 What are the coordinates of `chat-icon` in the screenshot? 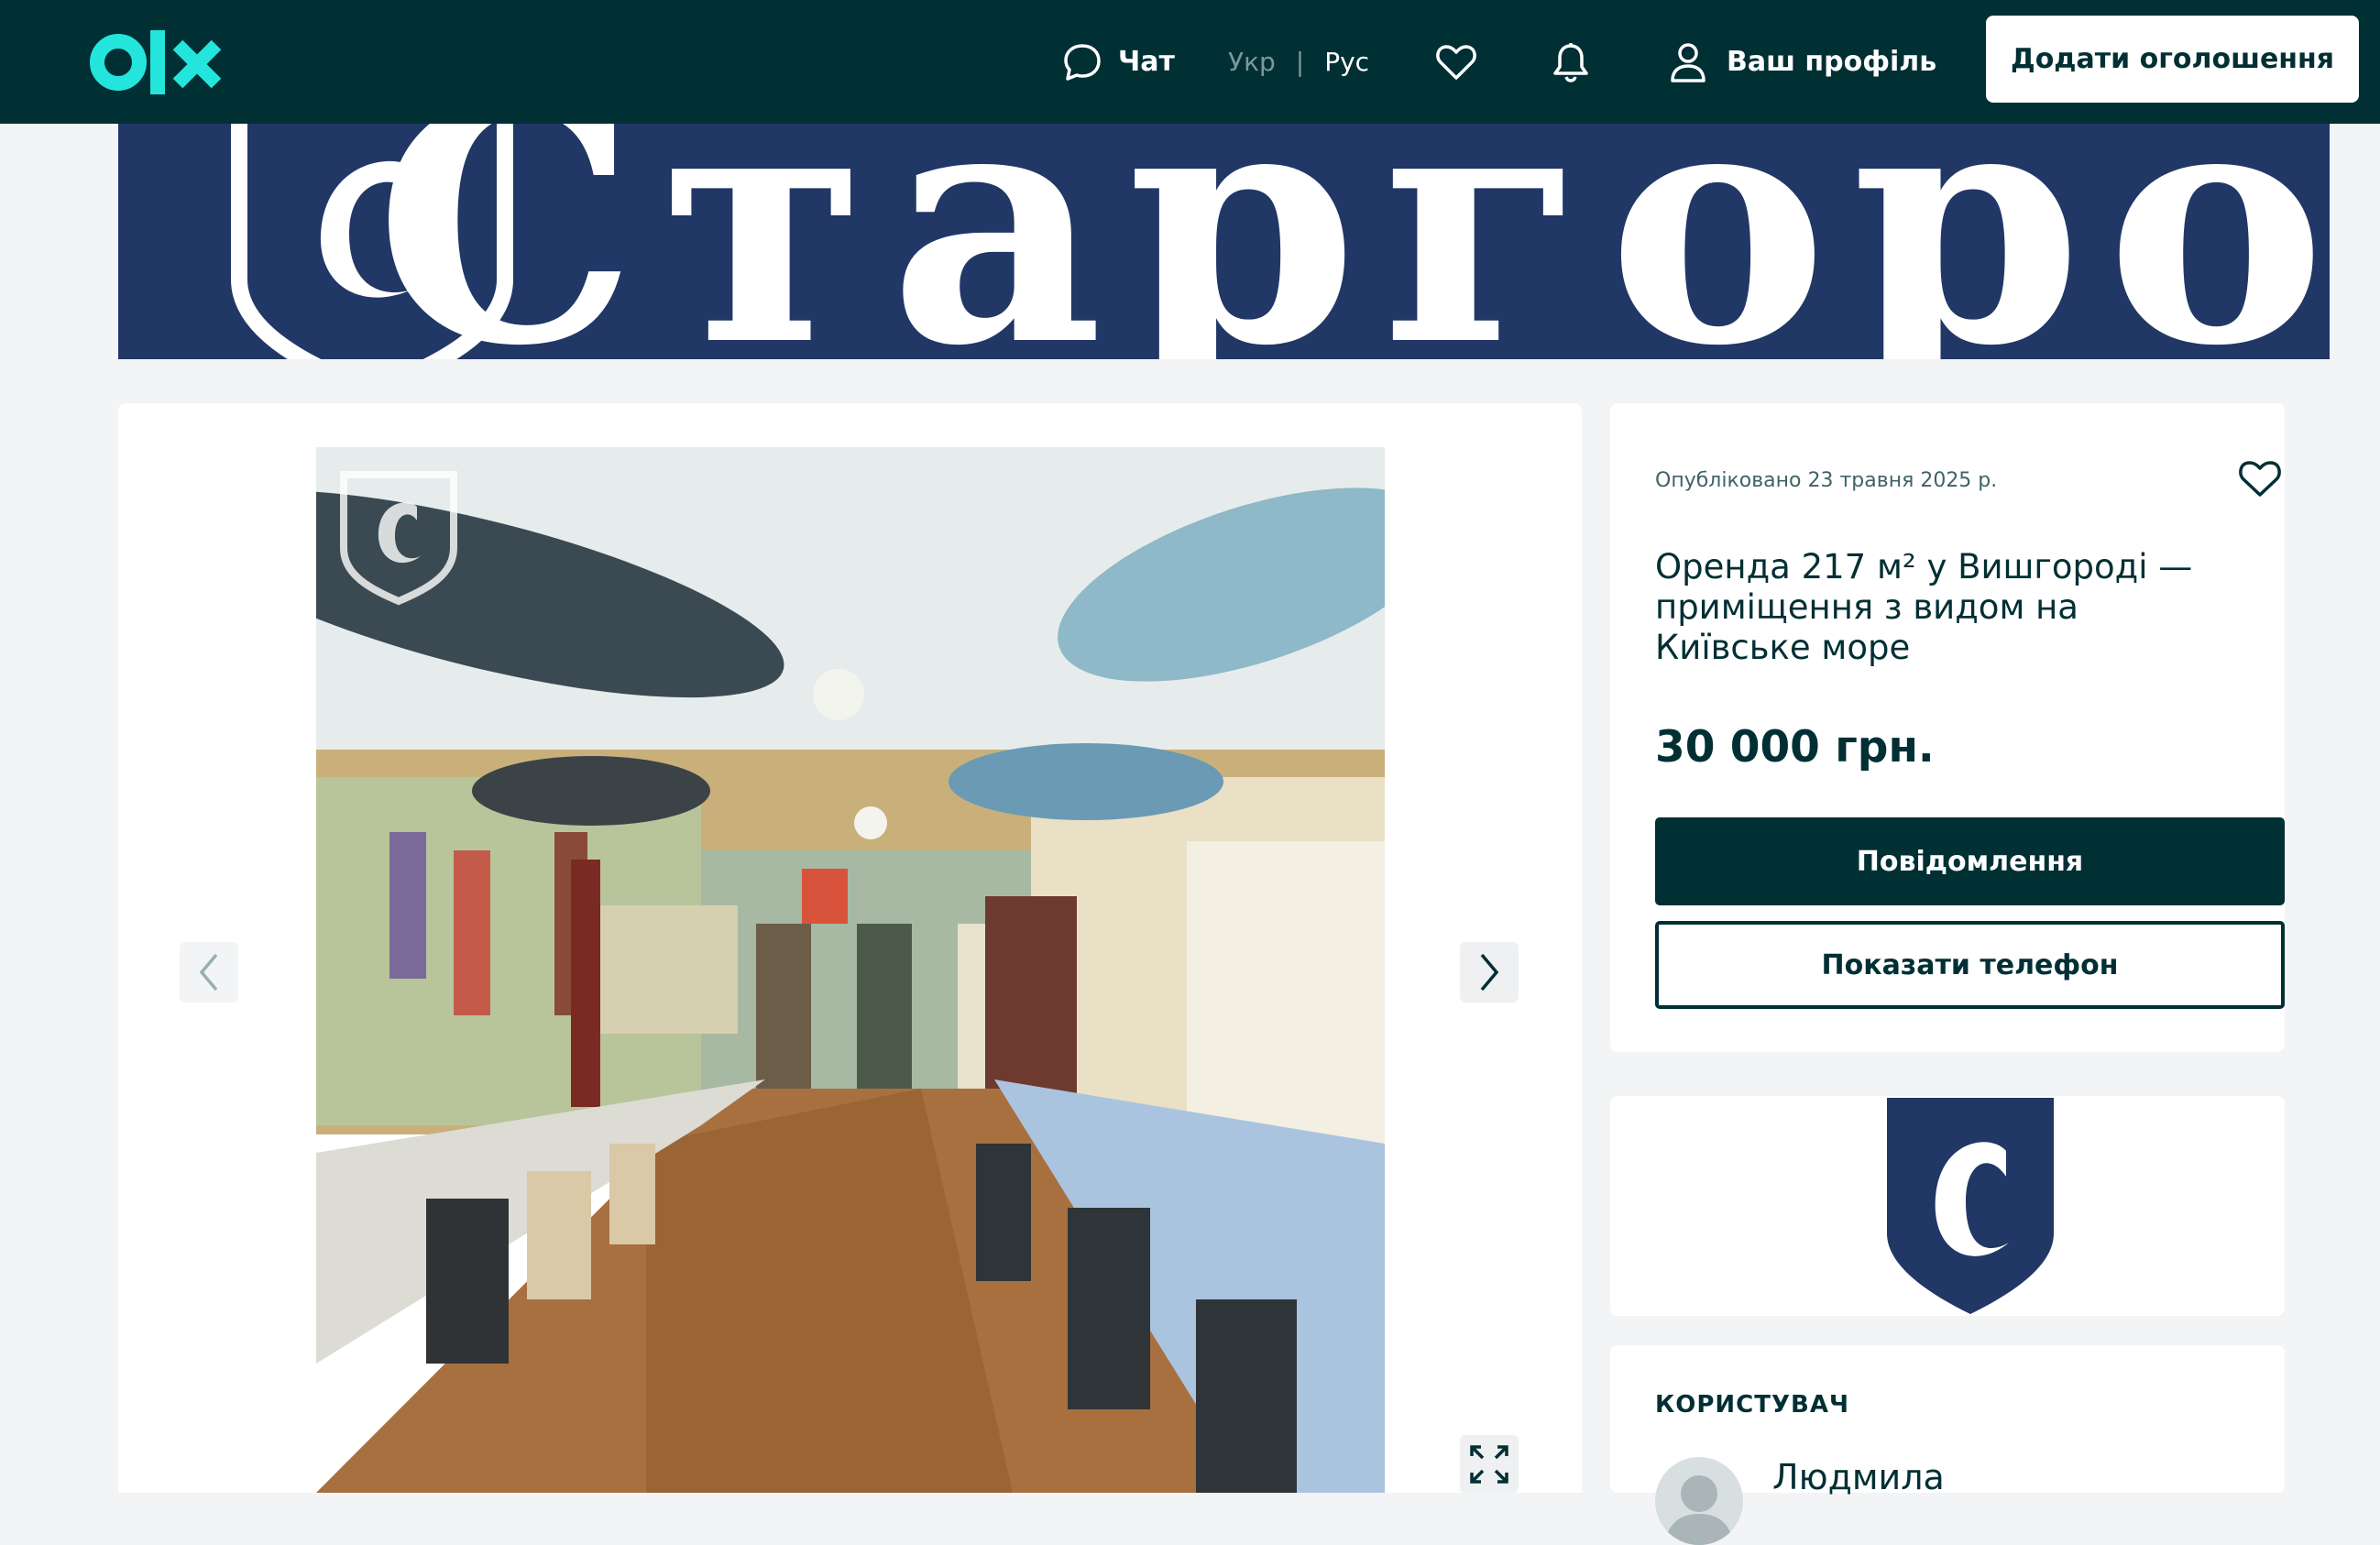 It's located at (1082, 62).